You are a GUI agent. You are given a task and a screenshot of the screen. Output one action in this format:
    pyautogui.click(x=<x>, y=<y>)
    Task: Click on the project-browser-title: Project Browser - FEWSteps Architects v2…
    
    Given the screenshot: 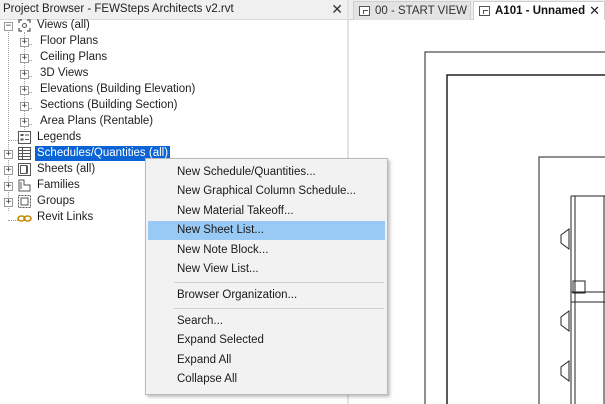 What is the action you would take?
    pyautogui.click(x=118, y=9)
    